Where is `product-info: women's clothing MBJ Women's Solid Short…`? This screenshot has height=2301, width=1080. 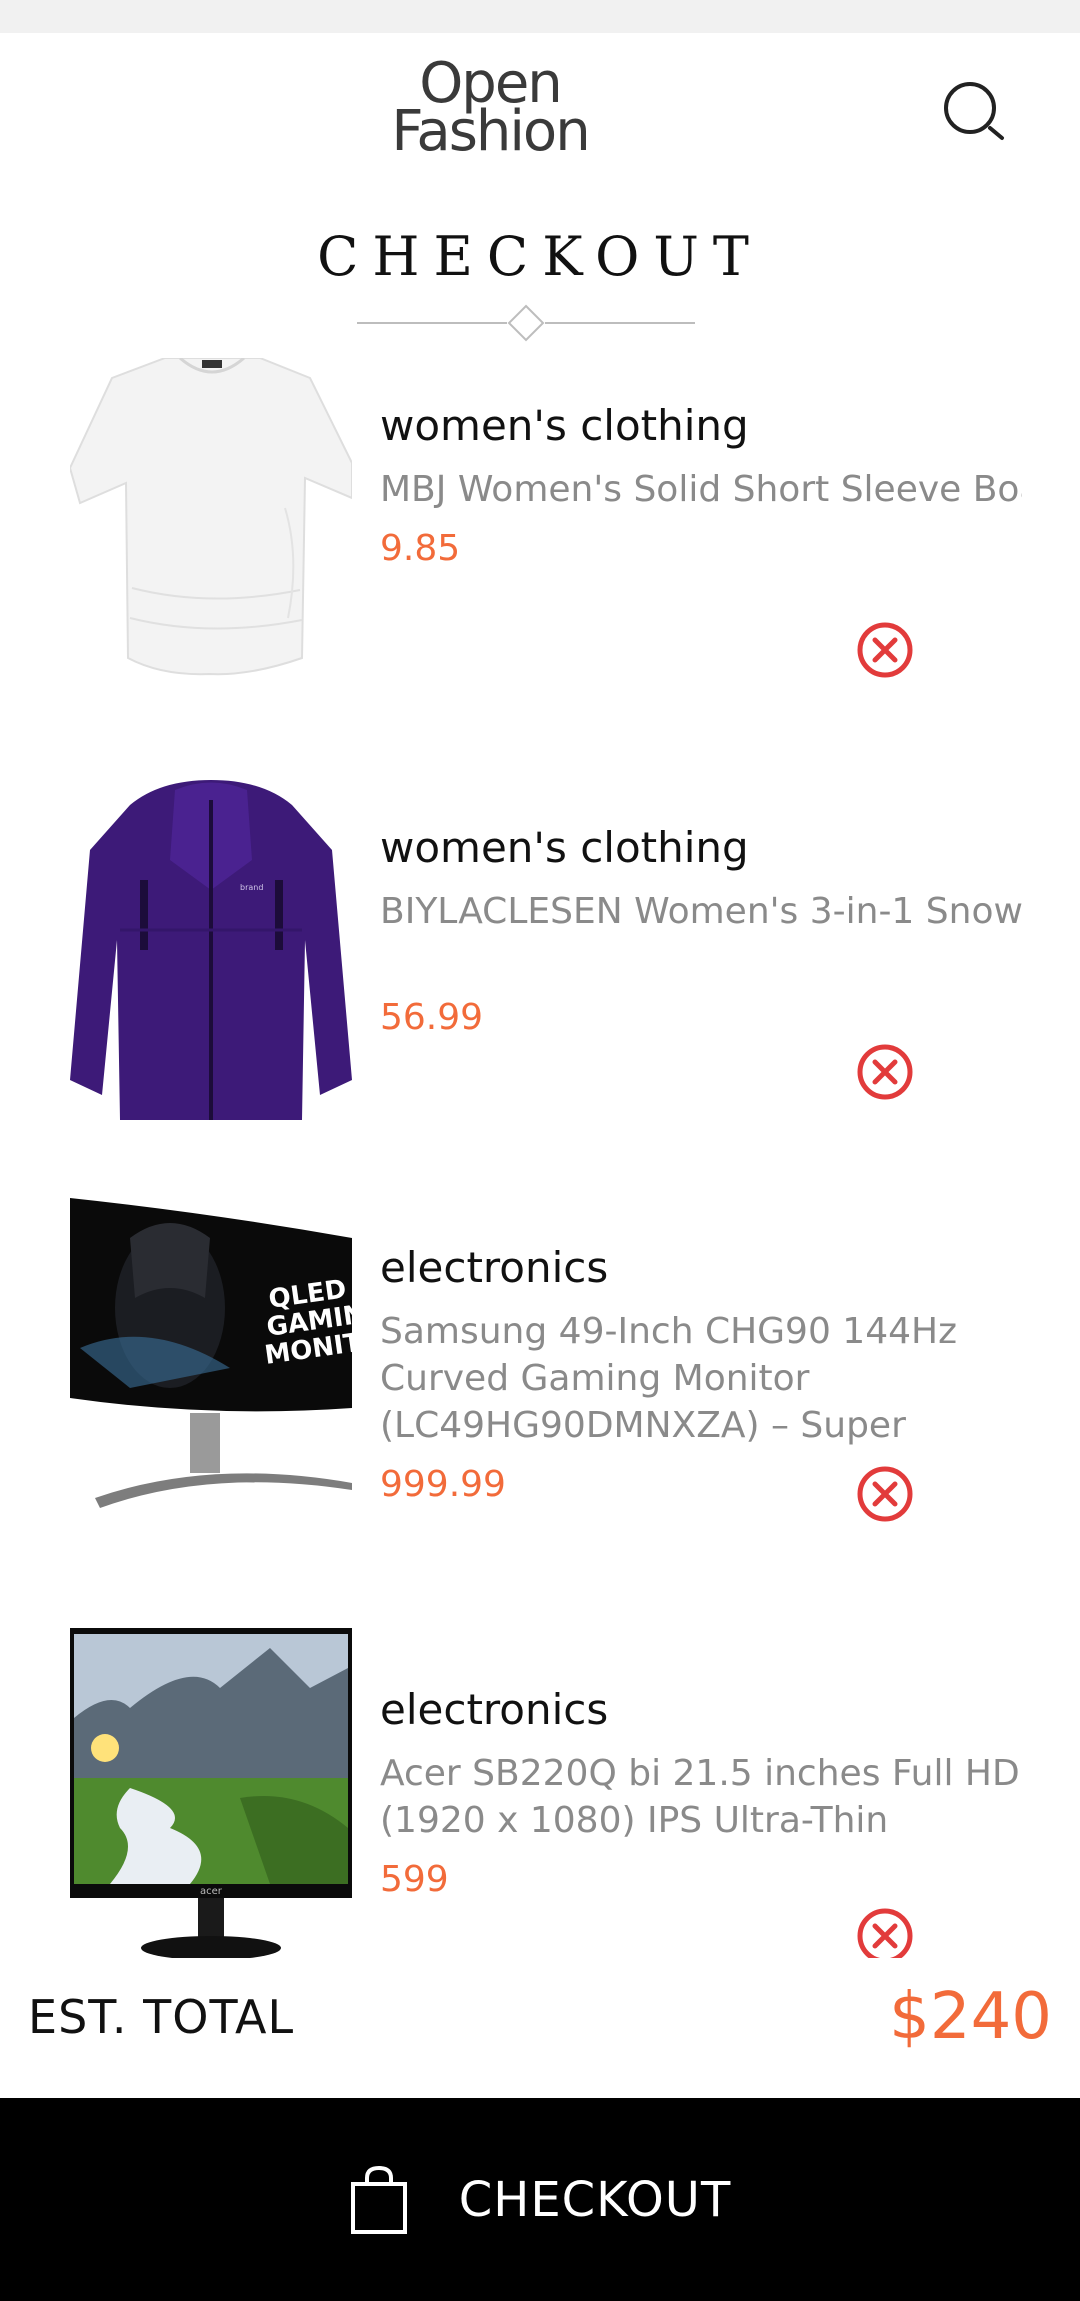 product-info: women's clothing MBJ Women's Solid Short… is located at coordinates (701, 485).